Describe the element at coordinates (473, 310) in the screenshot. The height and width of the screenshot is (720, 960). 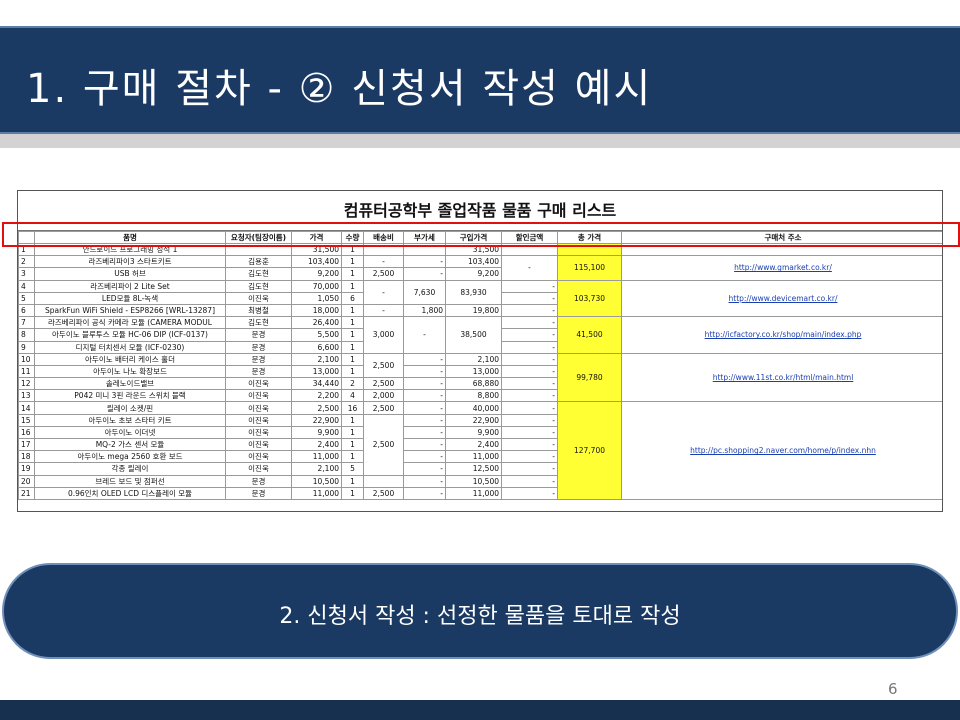
I see `purchase-price: 19,800` at that location.